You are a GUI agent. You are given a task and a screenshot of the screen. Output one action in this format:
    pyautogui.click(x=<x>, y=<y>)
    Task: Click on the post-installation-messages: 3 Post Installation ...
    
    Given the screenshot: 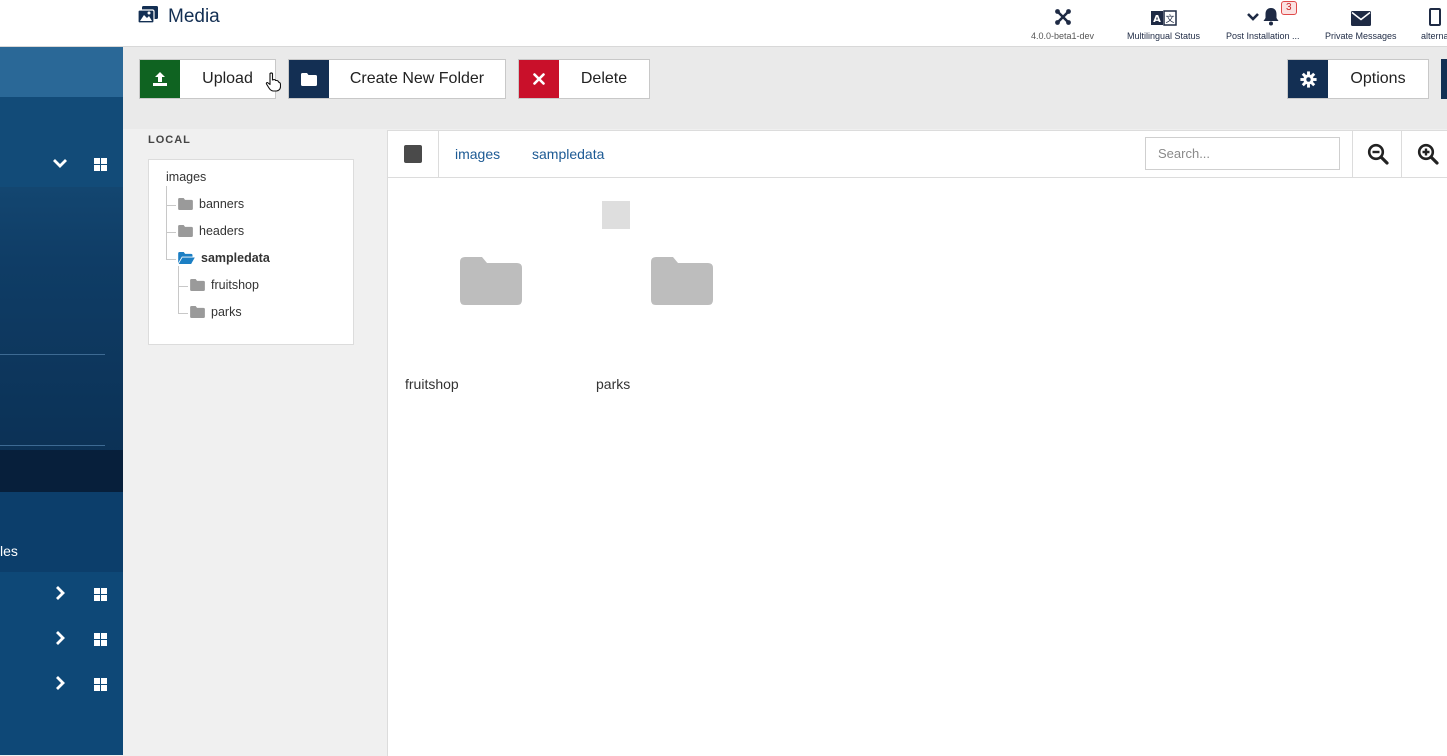 What is the action you would take?
    pyautogui.click(x=1263, y=21)
    